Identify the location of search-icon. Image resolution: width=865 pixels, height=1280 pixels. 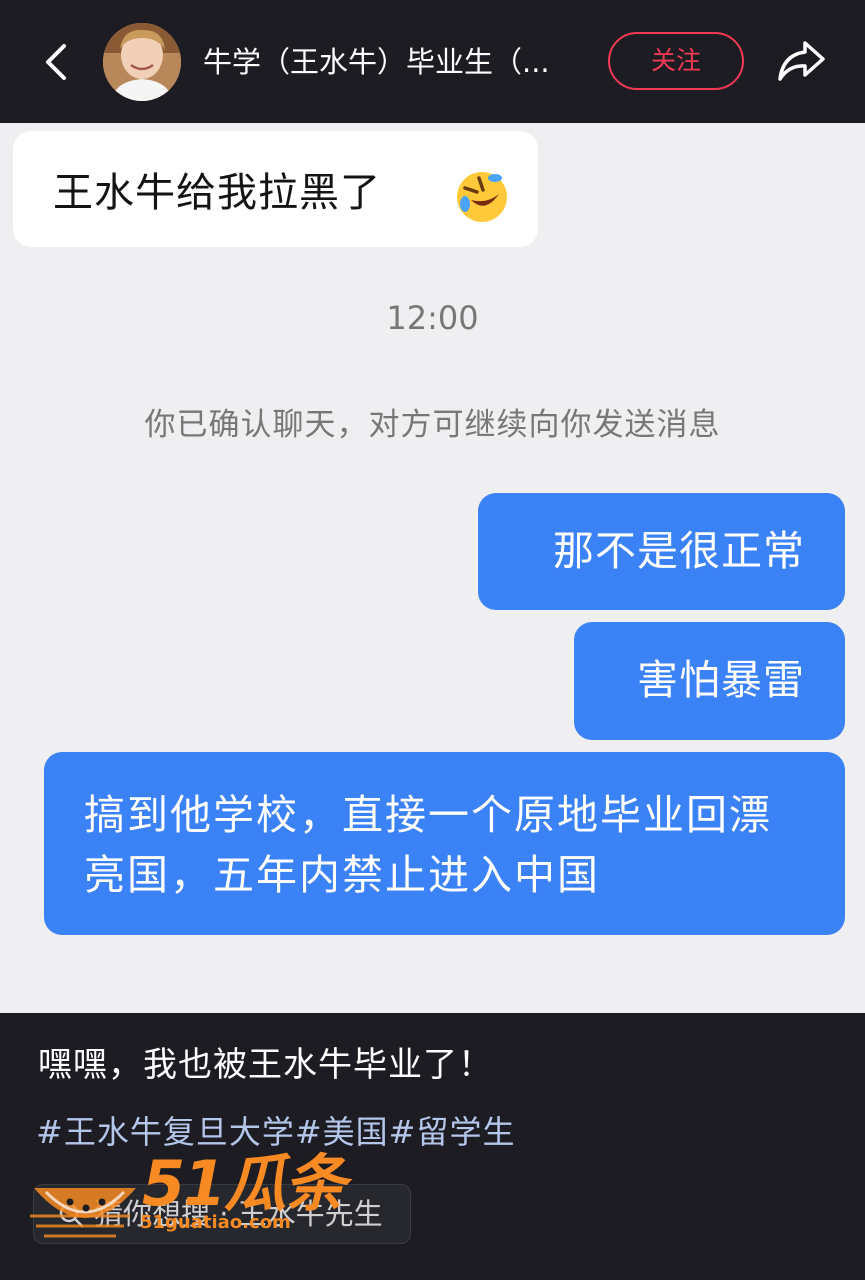
(71, 1215).